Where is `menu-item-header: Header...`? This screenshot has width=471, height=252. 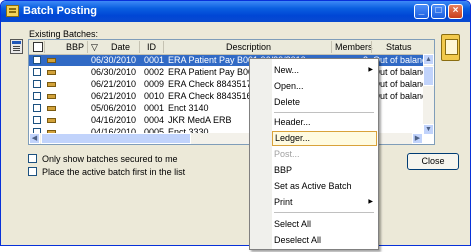
menu-item-header: Header... is located at coordinates (325, 122).